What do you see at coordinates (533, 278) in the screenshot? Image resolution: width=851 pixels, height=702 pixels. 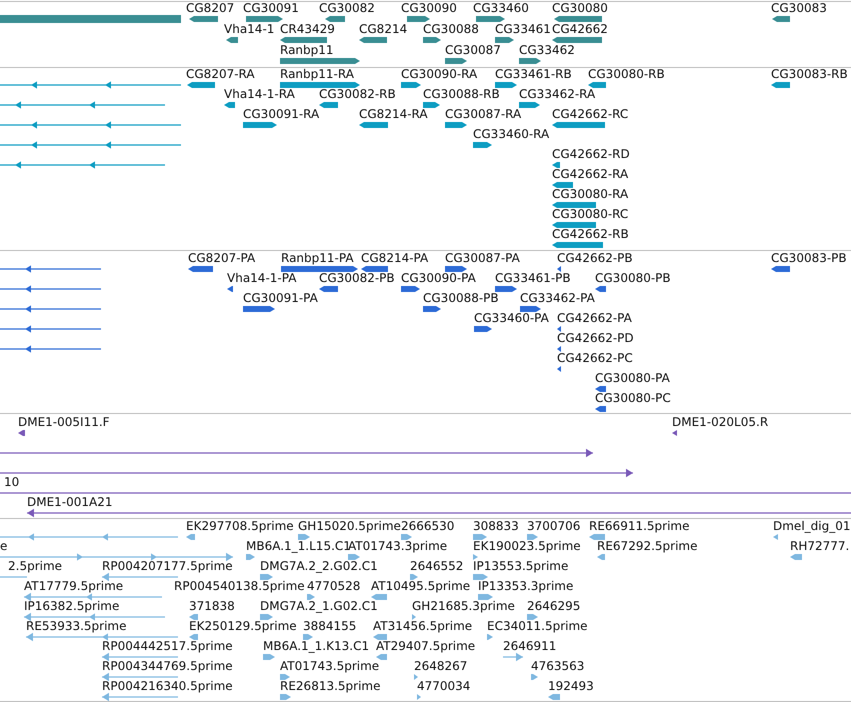 I see `protein-label: CG33461-PB` at bounding box center [533, 278].